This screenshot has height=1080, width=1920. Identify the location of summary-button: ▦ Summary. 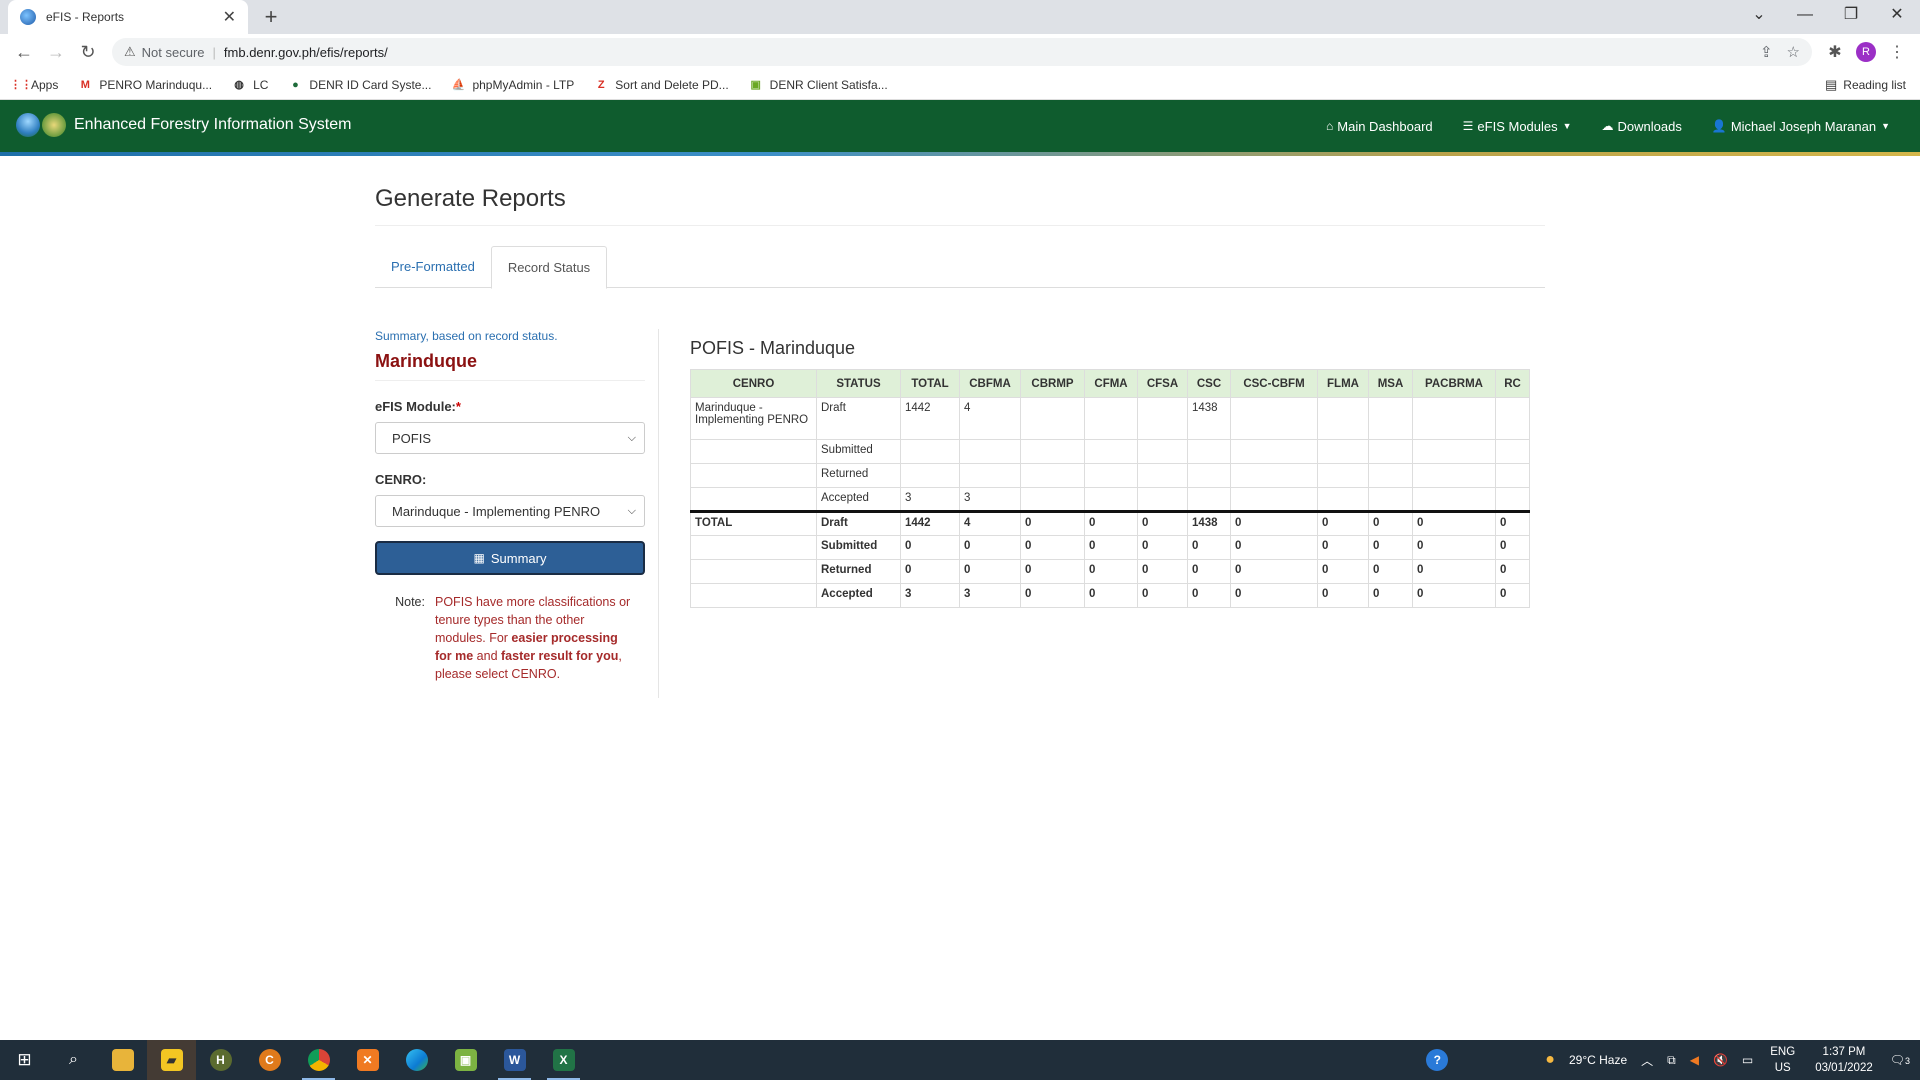
(510, 558).